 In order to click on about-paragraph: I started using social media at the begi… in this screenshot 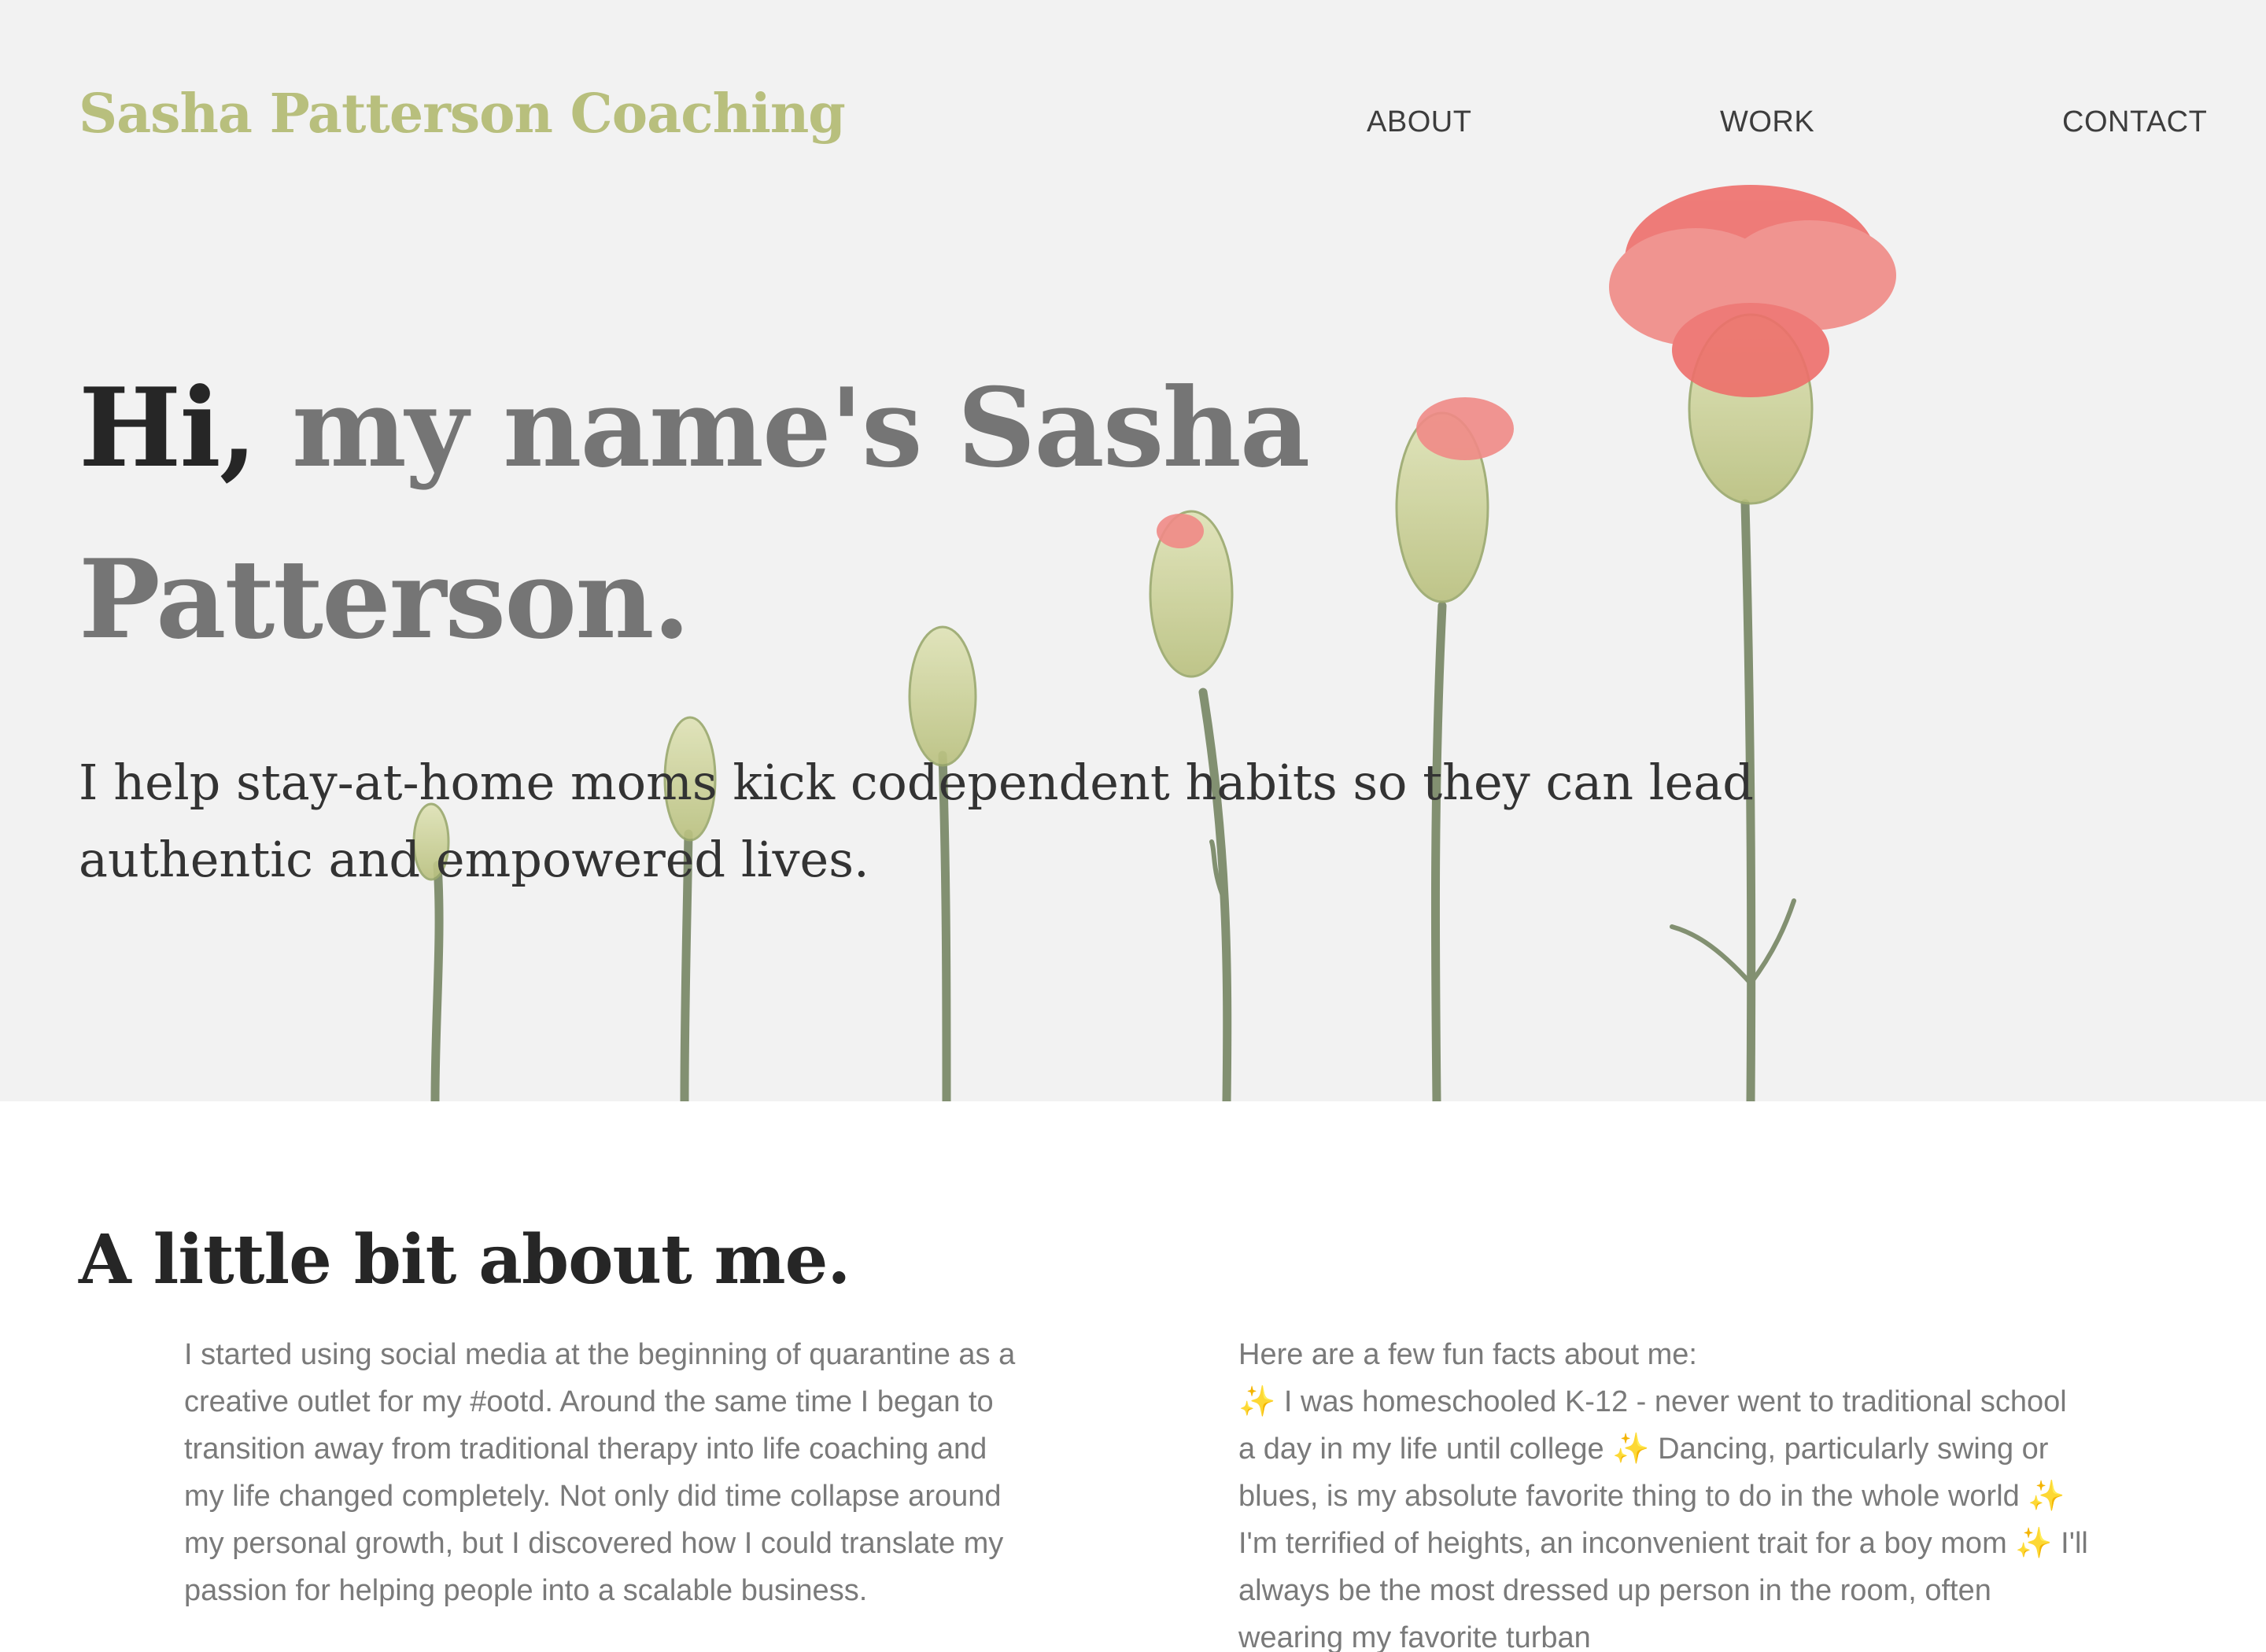, I will do `click(600, 1472)`.